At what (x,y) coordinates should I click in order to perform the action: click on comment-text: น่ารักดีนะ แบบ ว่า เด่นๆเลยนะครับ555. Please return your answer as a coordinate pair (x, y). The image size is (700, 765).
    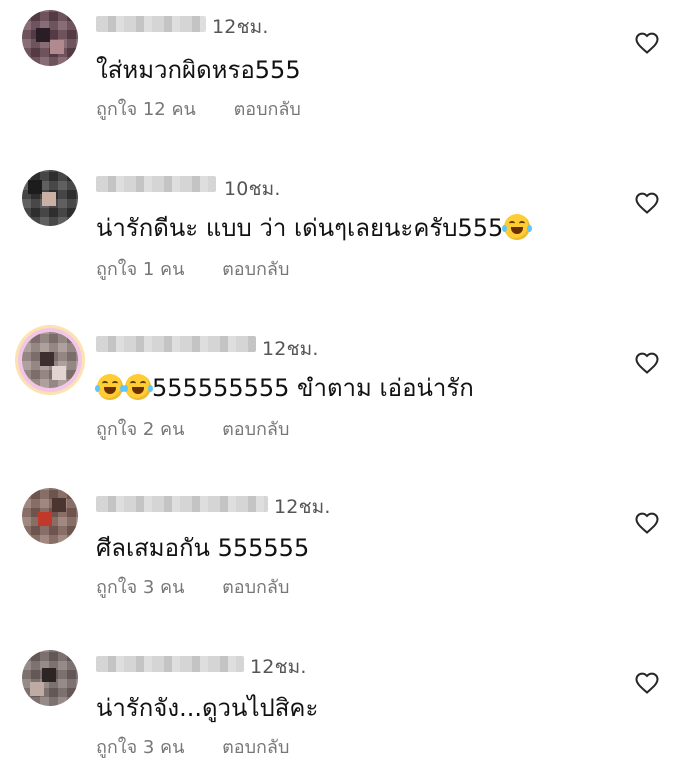
    Looking at the image, I should click on (314, 227).